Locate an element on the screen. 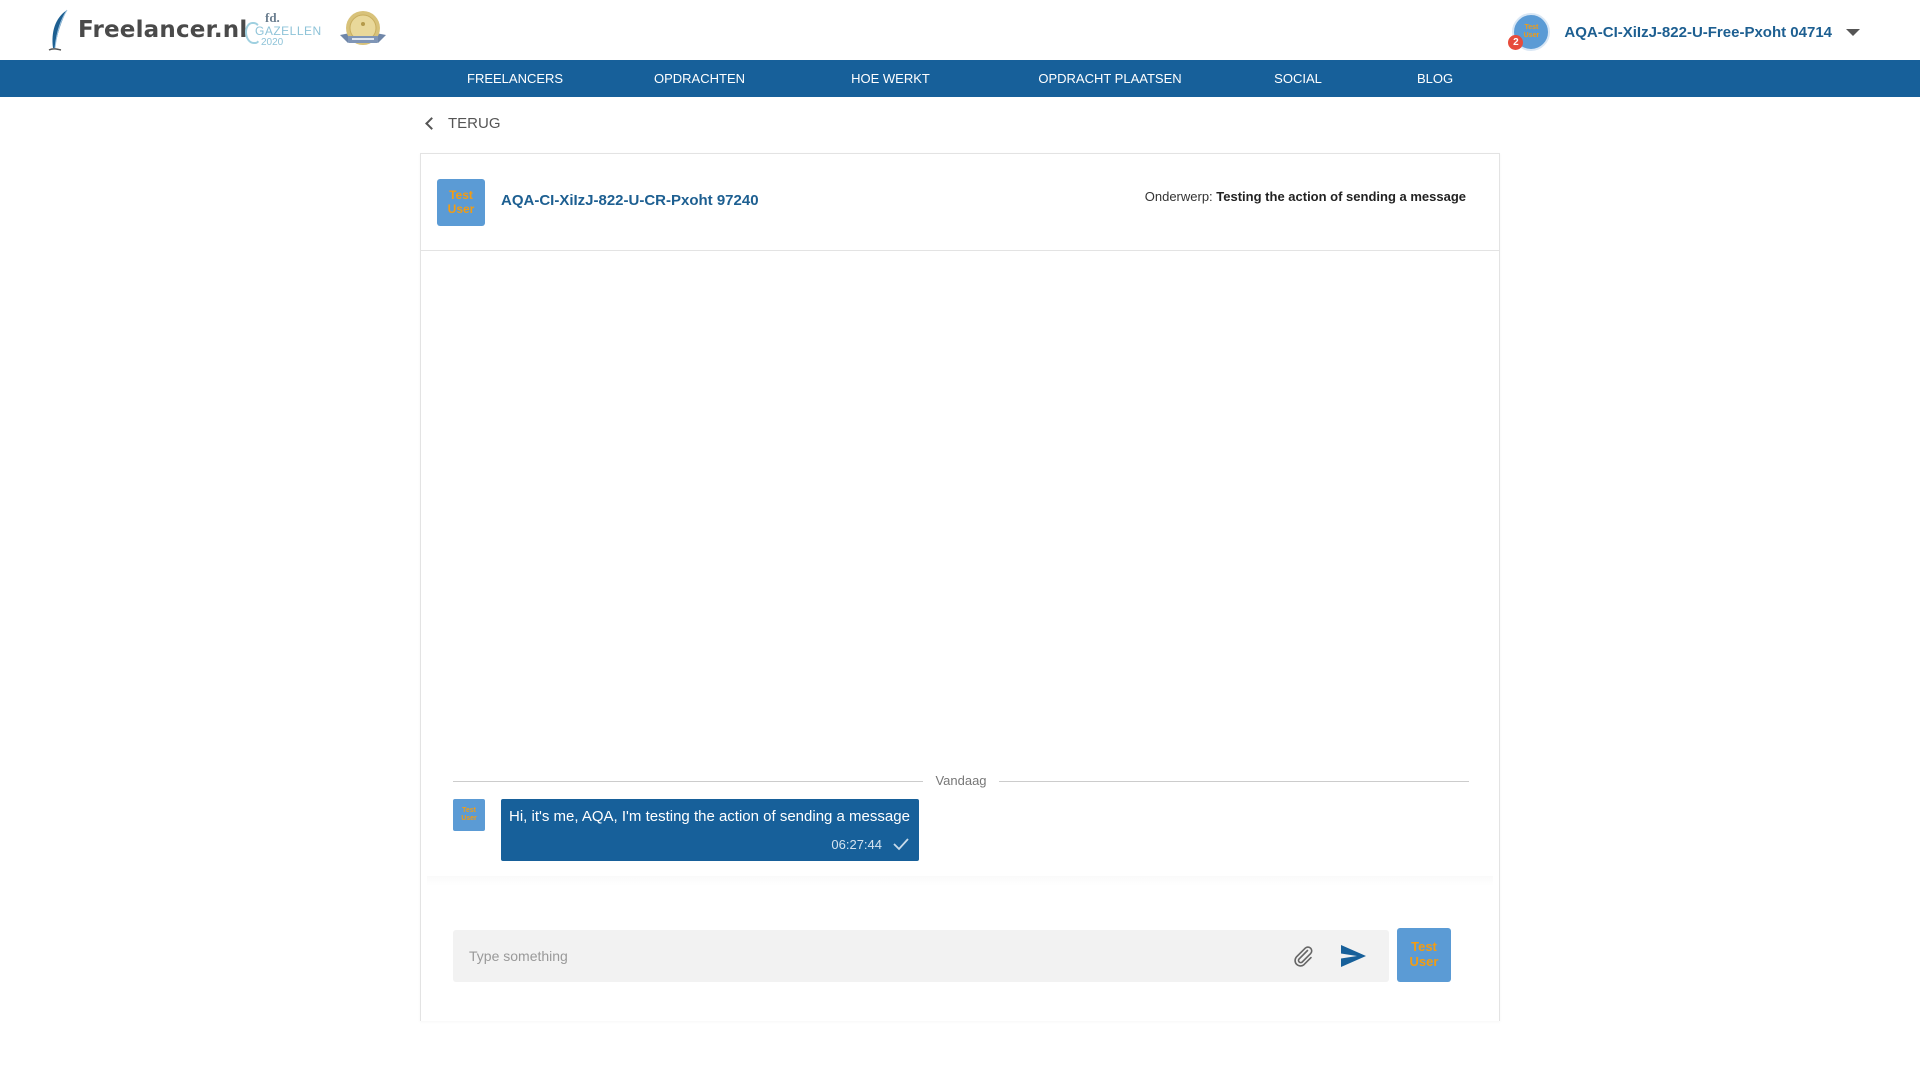  feather-icon is located at coordinates (58, 30).